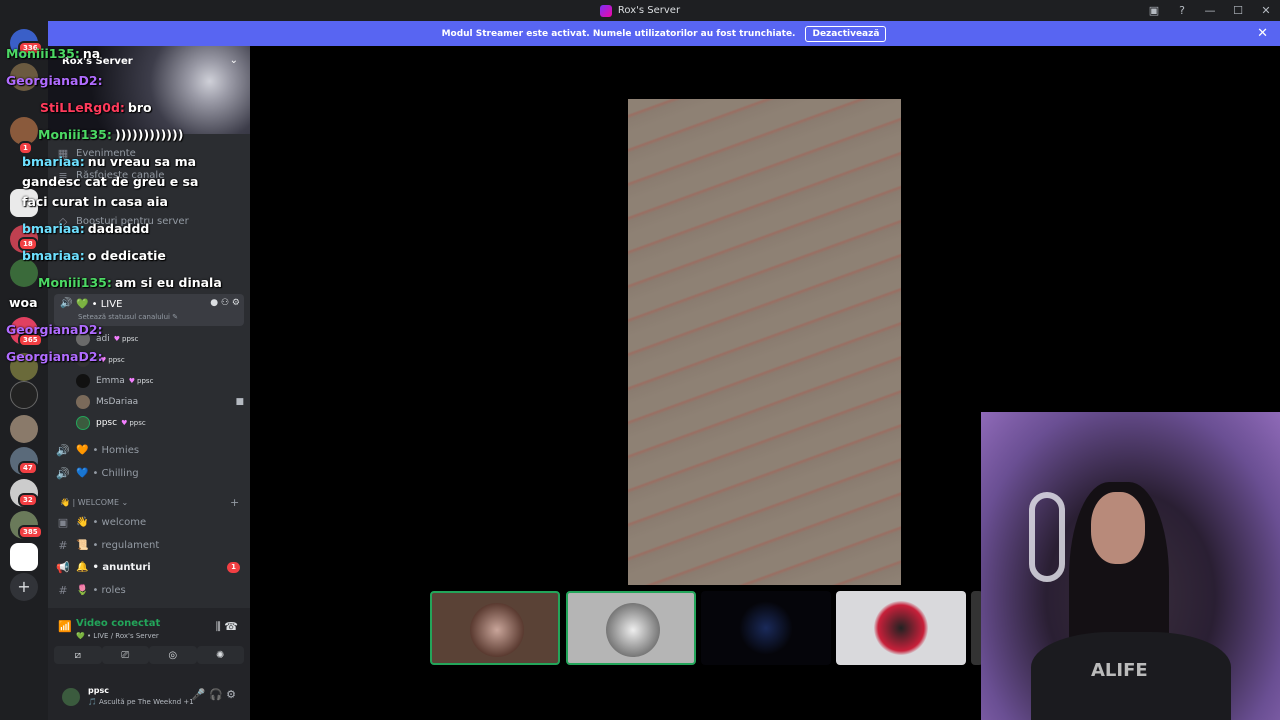 Image resolution: width=1280 pixels, height=720 pixels. Describe the element at coordinates (98, 690) in the screenshot. I see `user-name: ppsc` at that location.